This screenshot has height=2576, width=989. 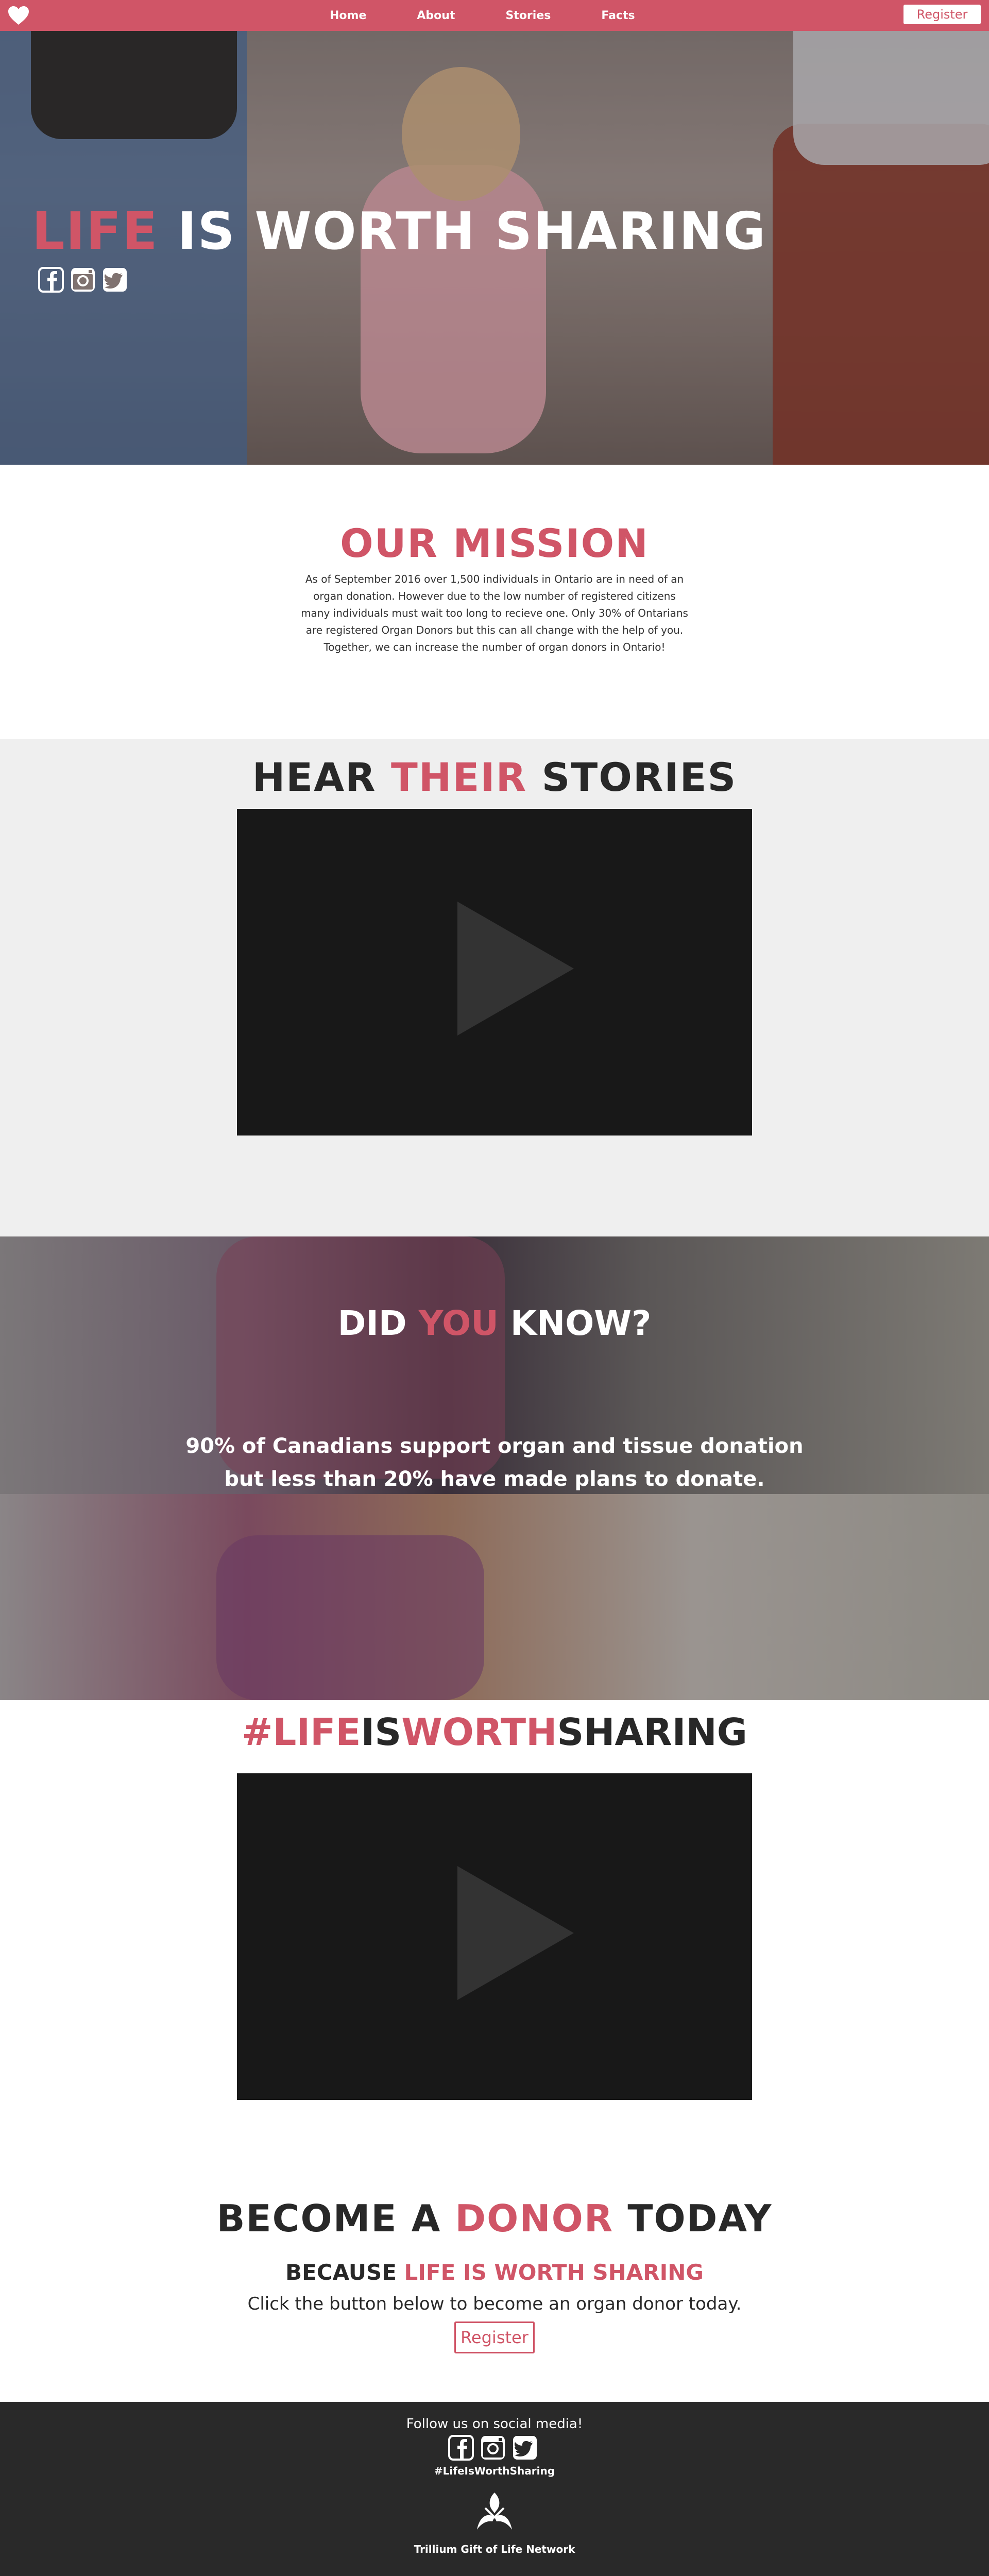 What do you see at coordinates (381, 1732) in the screenshot?
I see `hashtag-part2: IS` at bounding box center [381, 1732].